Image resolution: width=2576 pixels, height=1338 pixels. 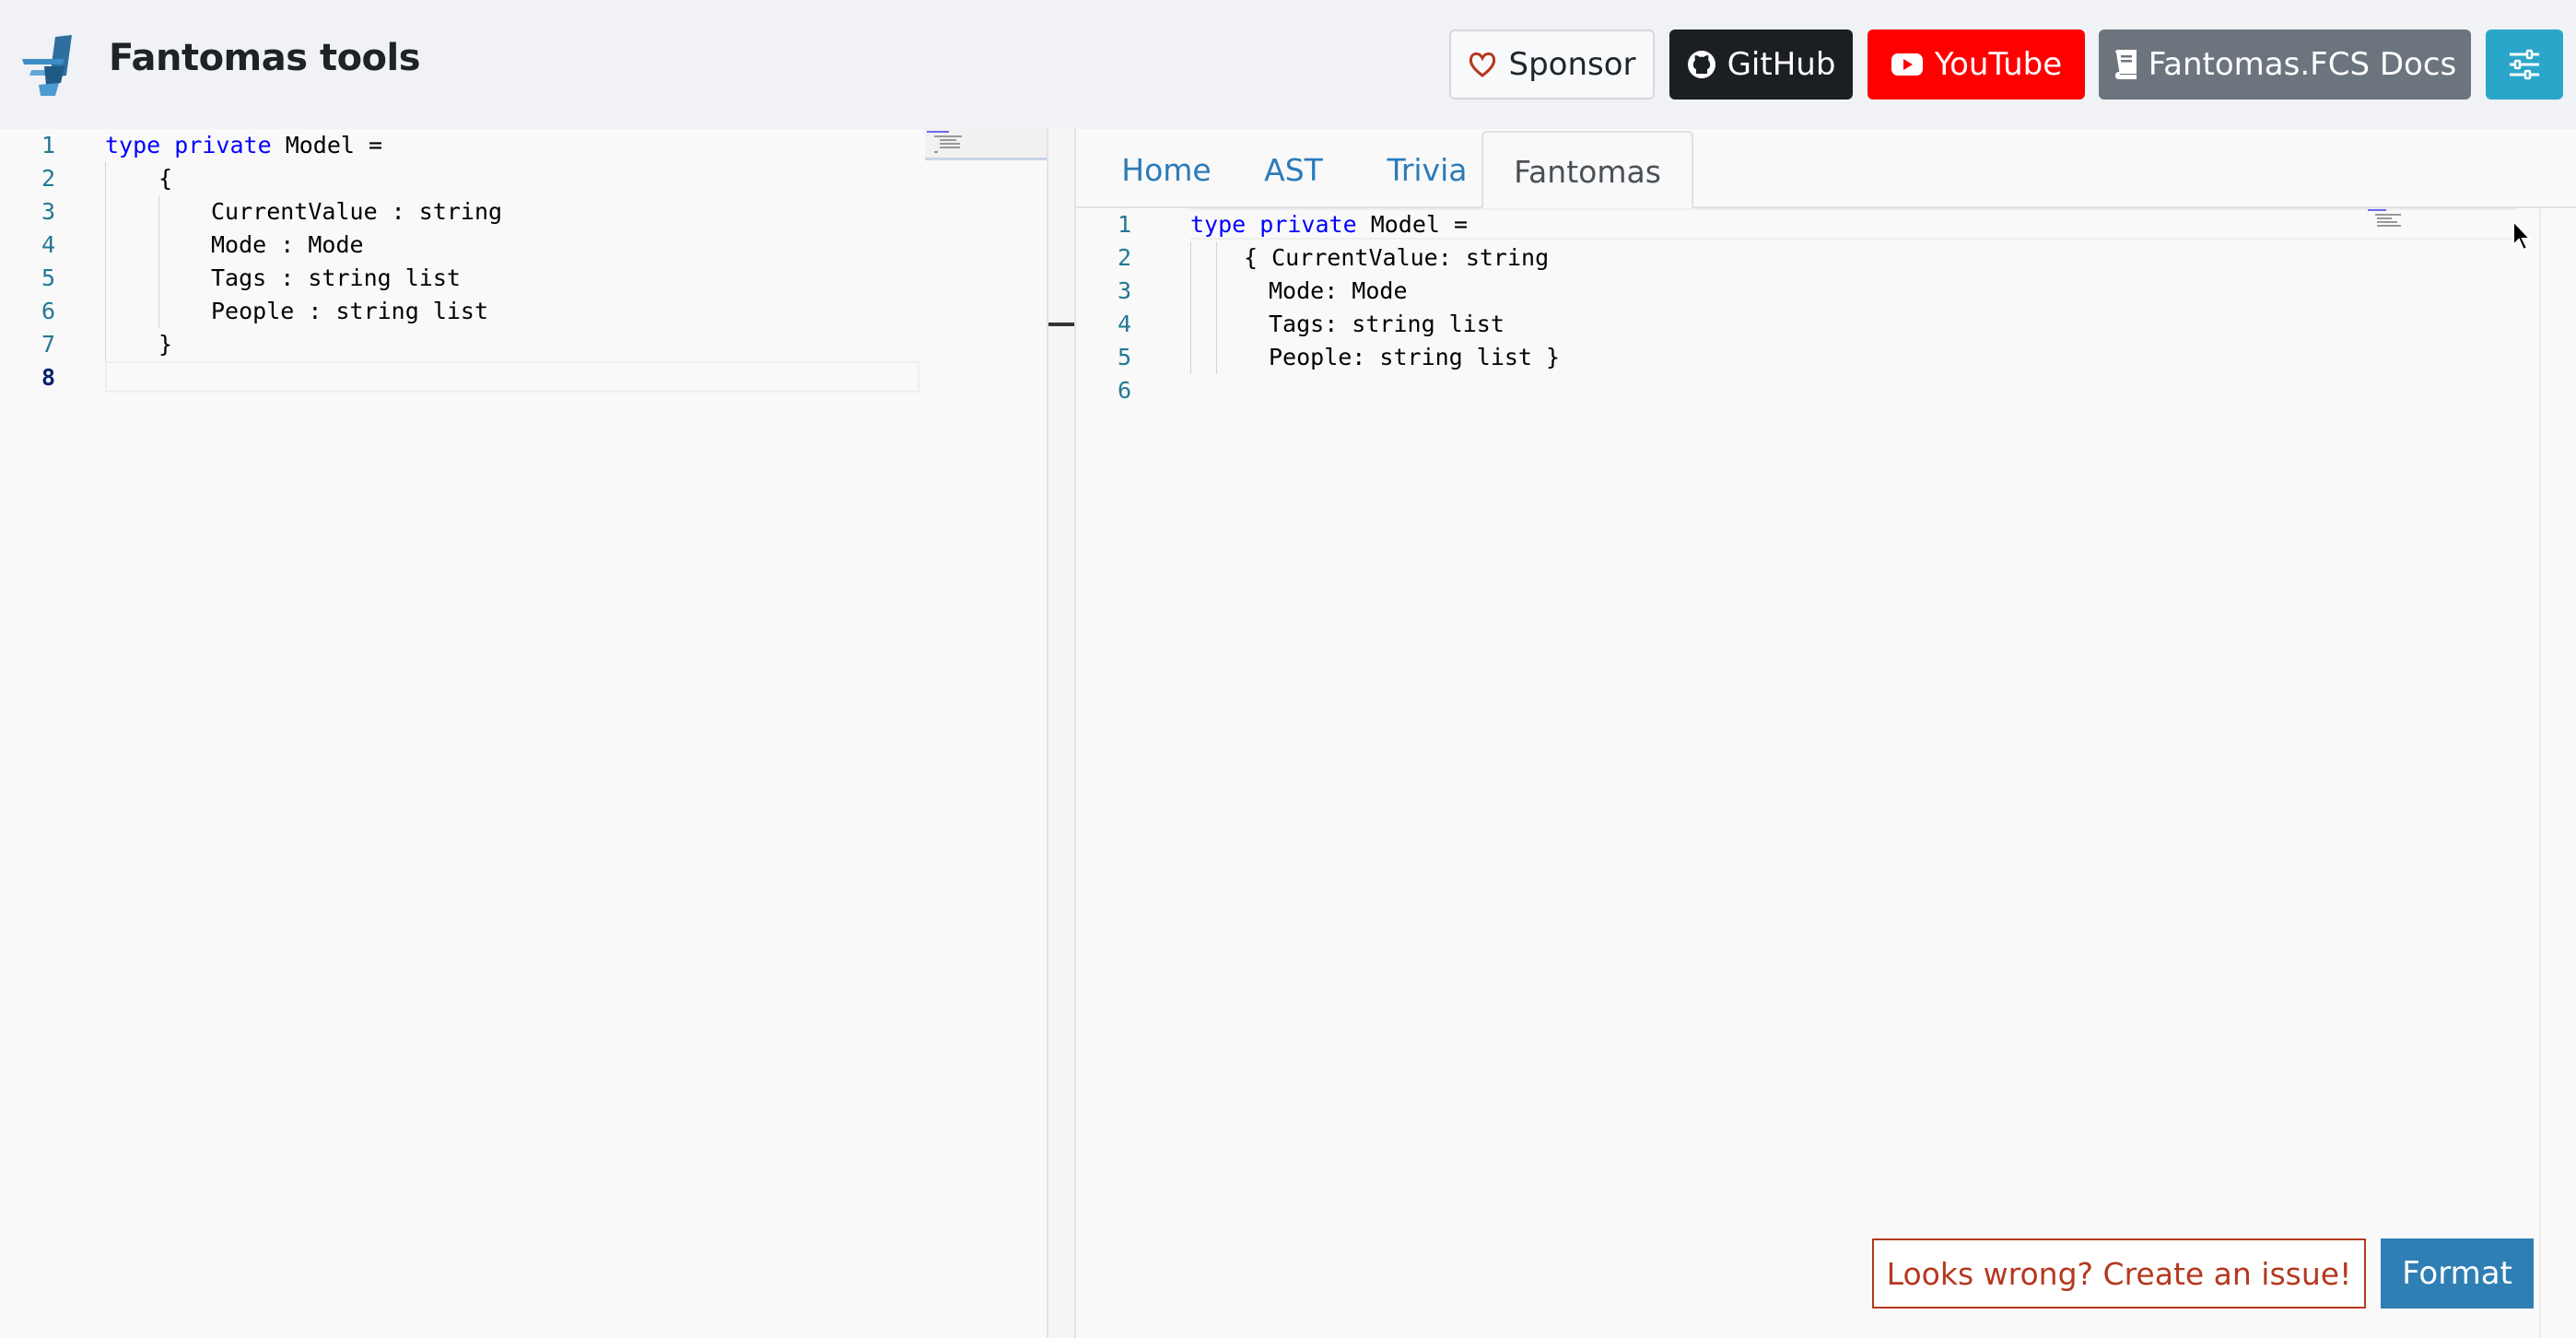 What do you see at coordinates (265, 58) in the screenshot?
I see `brand-title: Fantomas tools` at bounding box center [265, 58].